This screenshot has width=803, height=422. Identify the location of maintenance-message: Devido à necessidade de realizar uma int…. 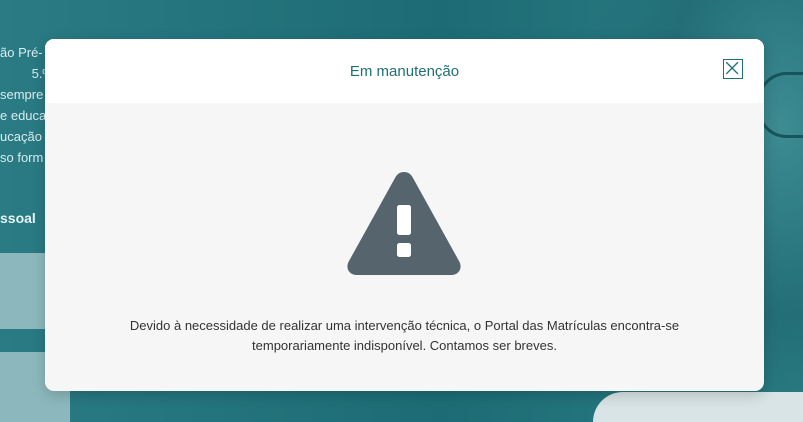
(404, 335).